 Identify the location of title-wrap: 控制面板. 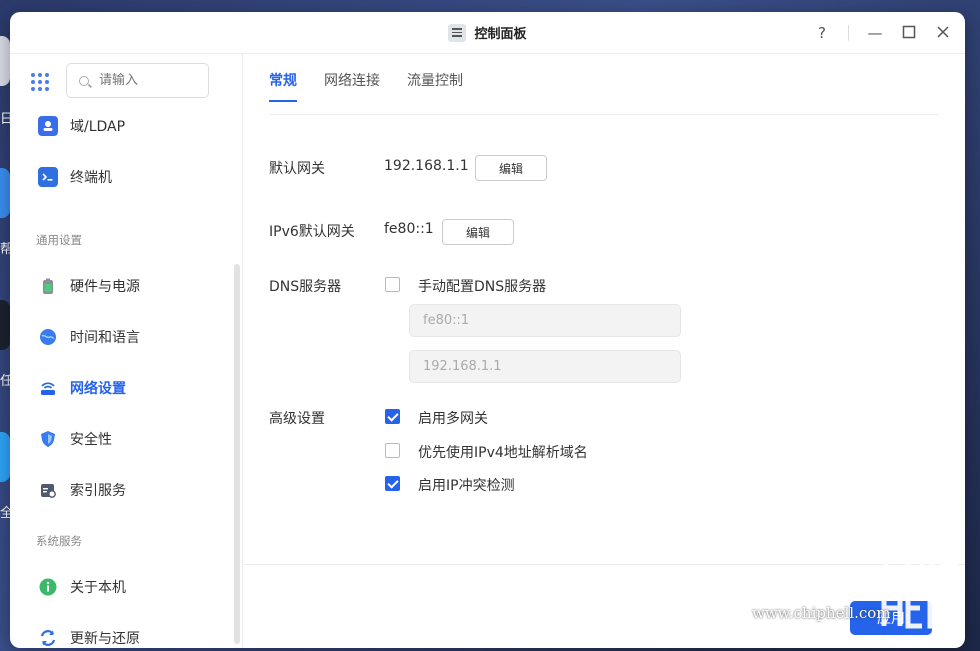
(487, 32).